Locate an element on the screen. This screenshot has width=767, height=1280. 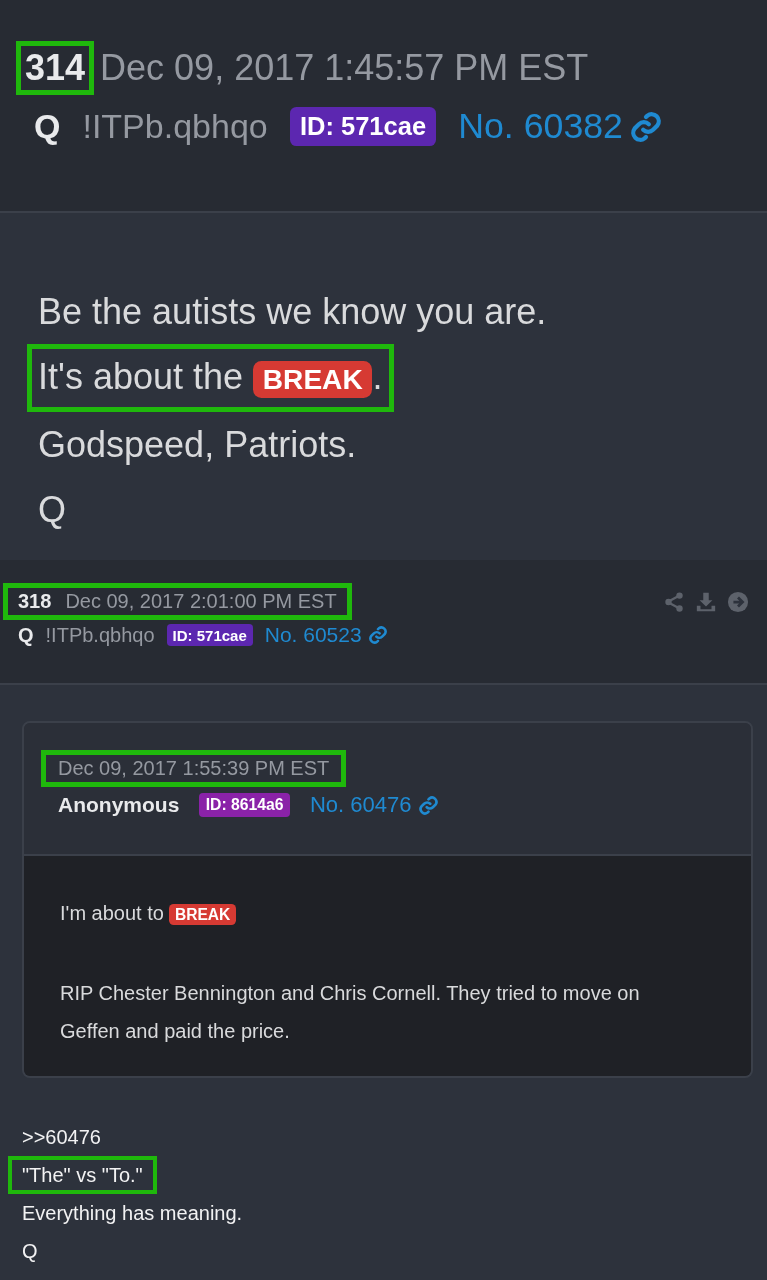
share-icon is located at coordinates (674, 601).